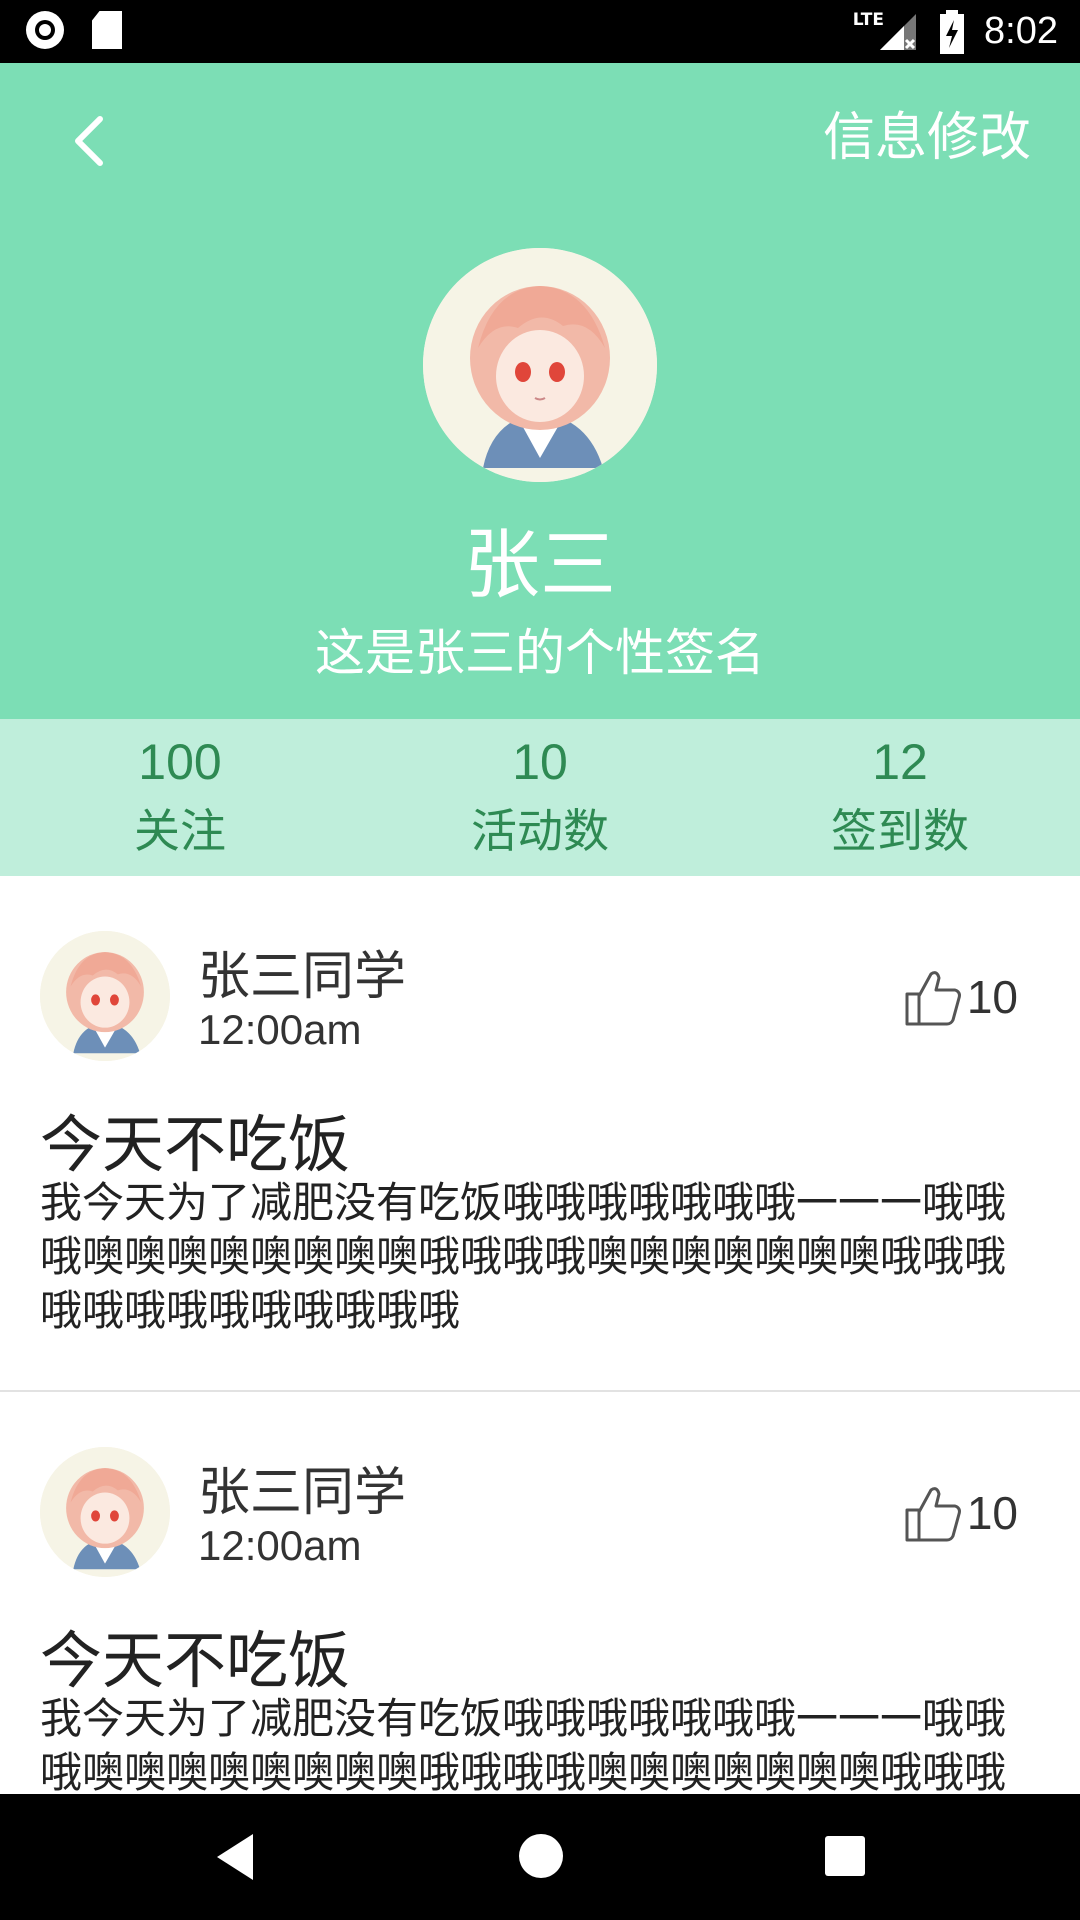  What do you see at coordinates (927, 132) in the screenshot?
I see `edit-info-button: 信息修改` at bounding box center [927, 132].